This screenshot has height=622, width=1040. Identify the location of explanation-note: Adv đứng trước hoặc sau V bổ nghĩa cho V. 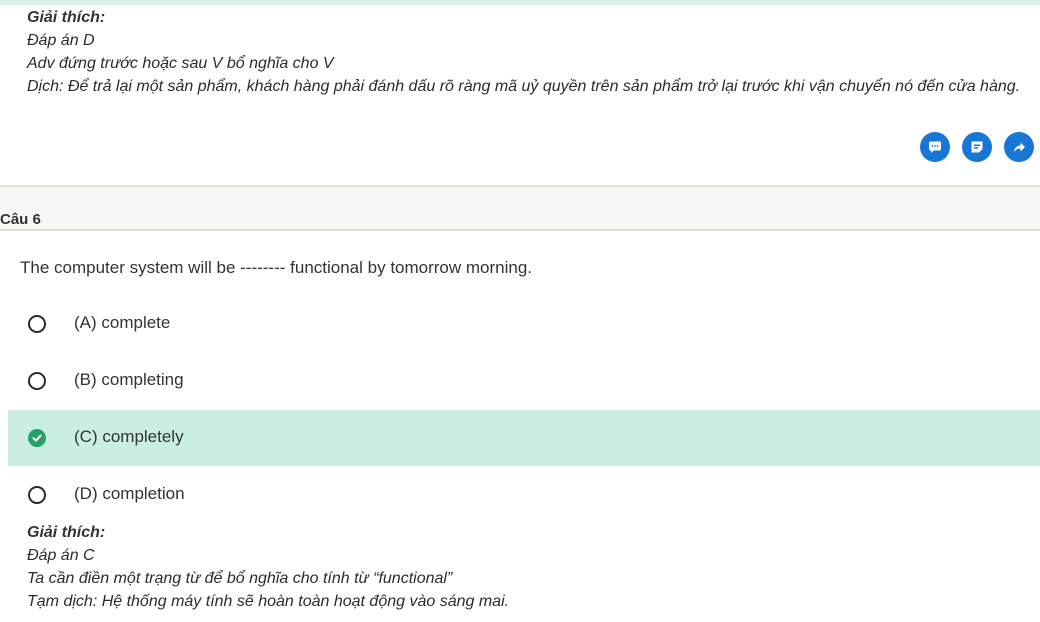
(180, 63).